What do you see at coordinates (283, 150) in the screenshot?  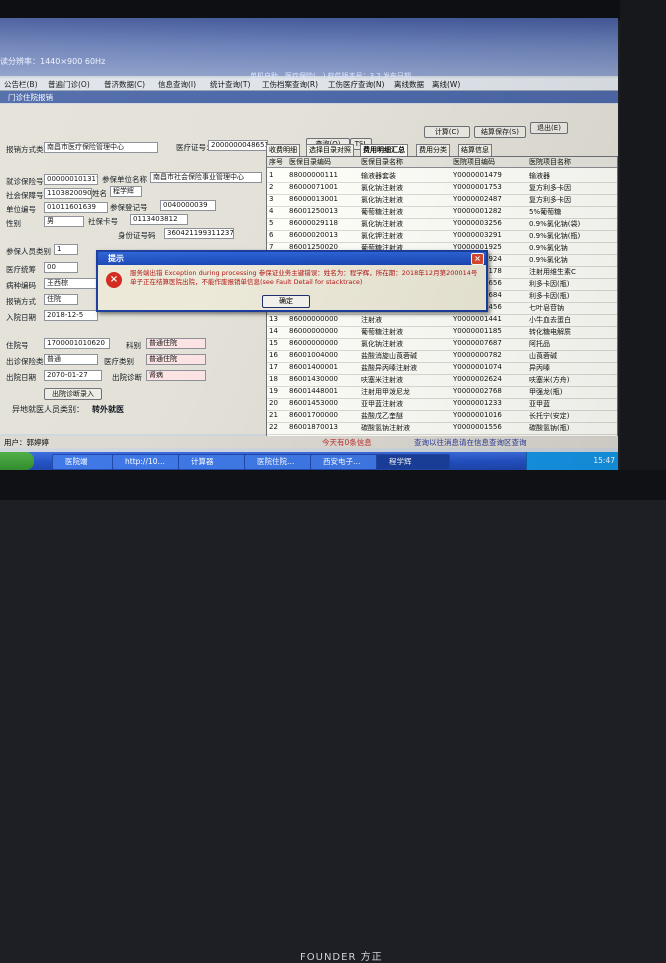 I see `tab-fee-detail: 收费明细` at bounding box center [283, 150].